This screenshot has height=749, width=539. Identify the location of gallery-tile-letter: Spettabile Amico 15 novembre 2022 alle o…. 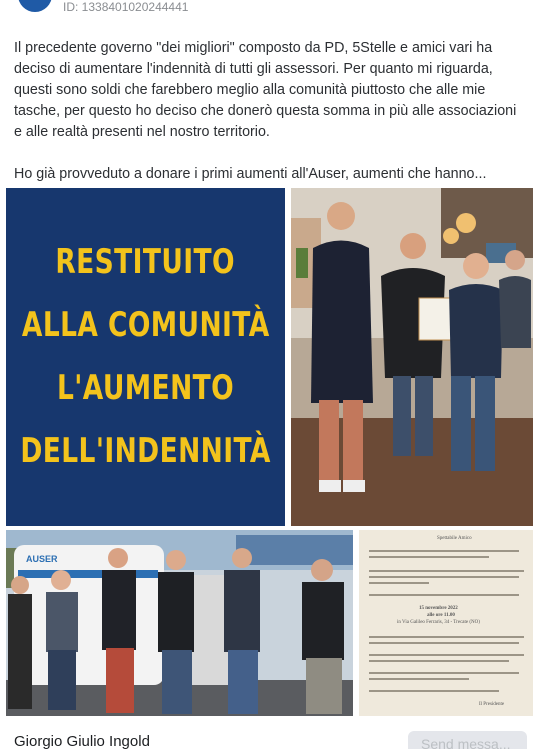
(446, 623).